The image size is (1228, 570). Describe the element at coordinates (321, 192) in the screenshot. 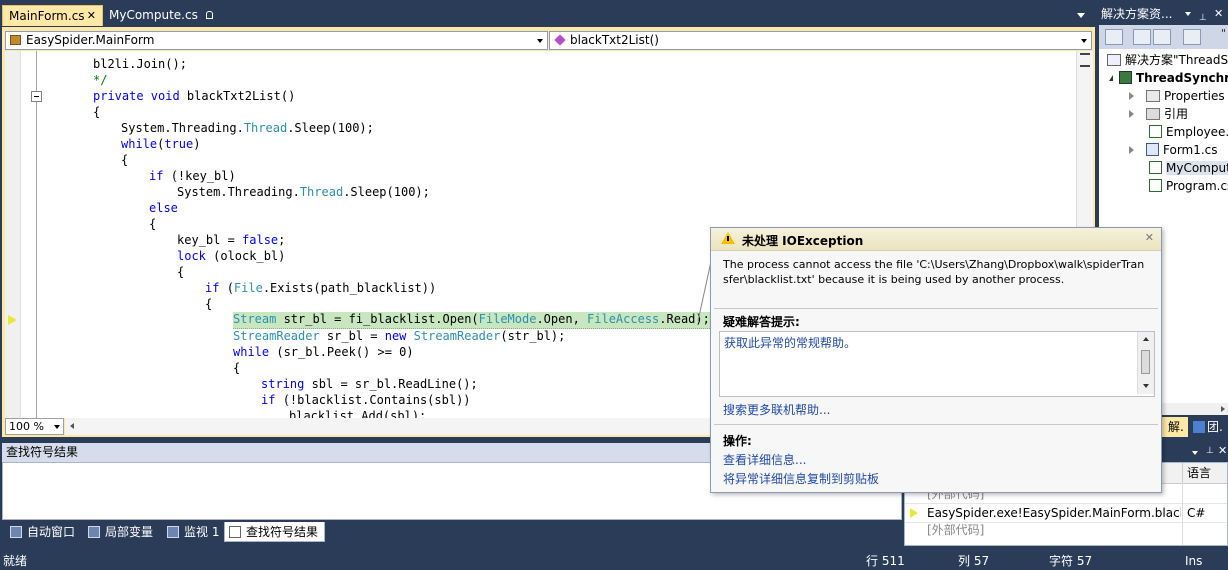

I see `code-token: Thread` at that location.